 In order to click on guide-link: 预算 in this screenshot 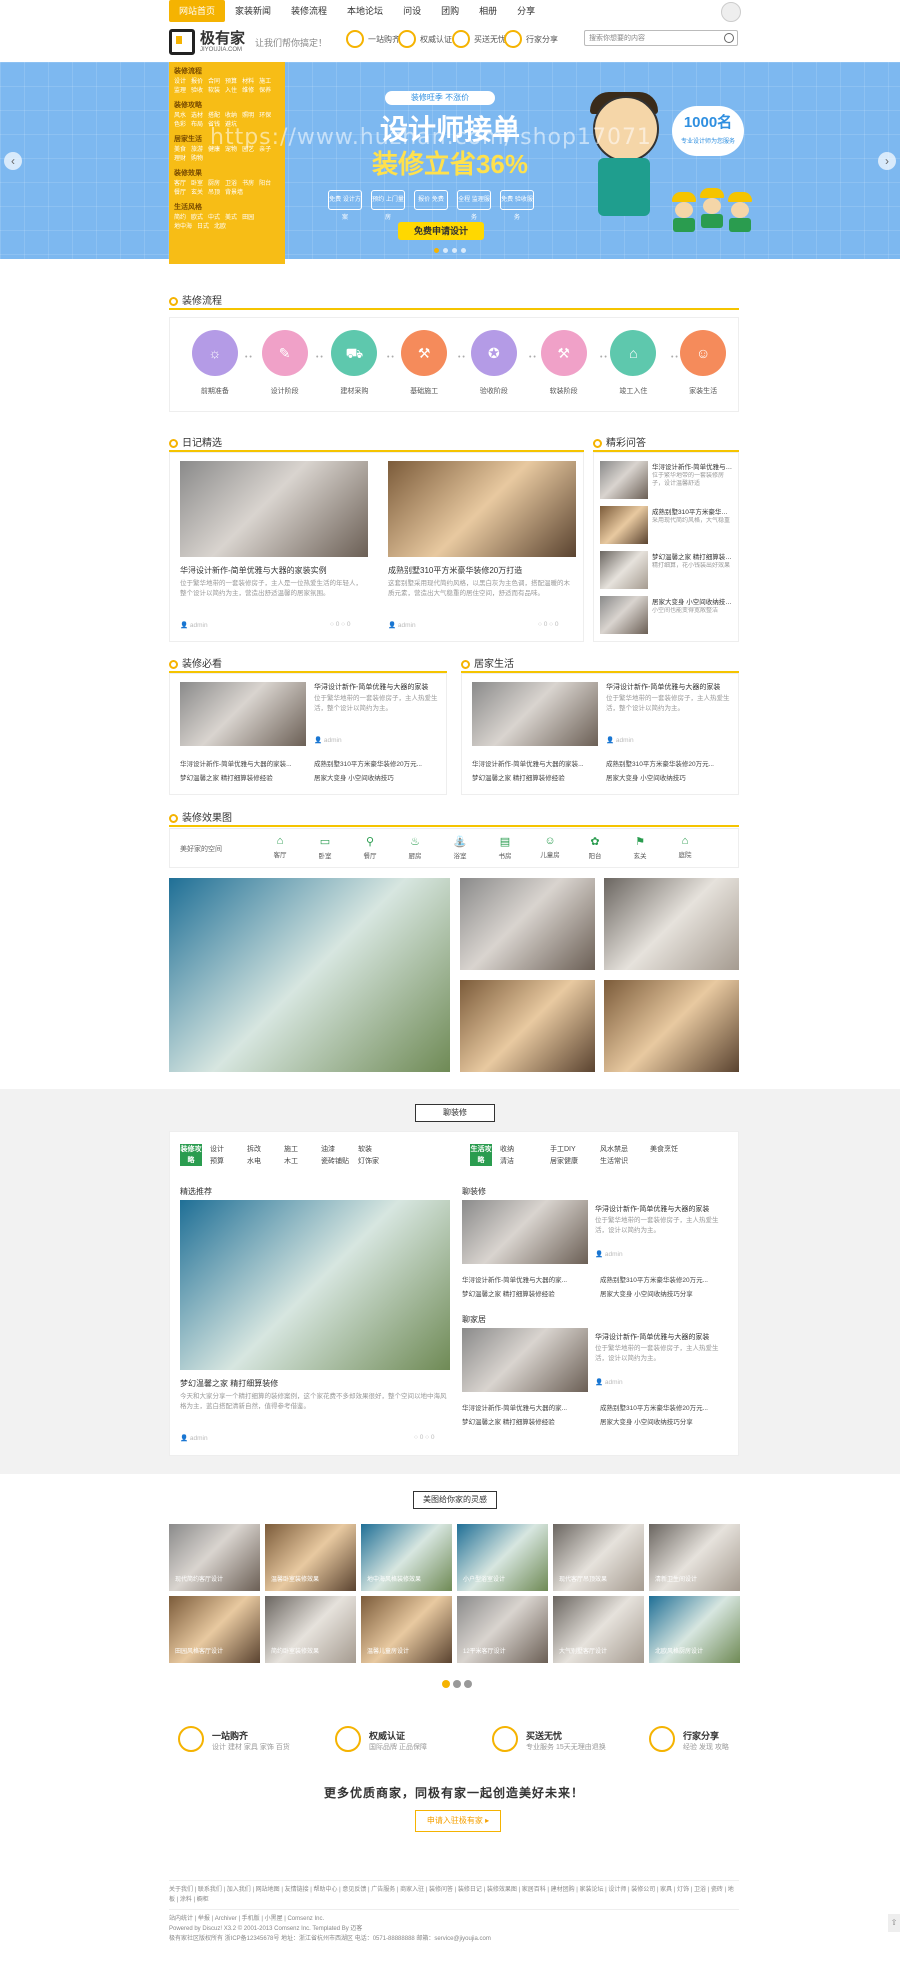, I will do `click(217, 1161)`.